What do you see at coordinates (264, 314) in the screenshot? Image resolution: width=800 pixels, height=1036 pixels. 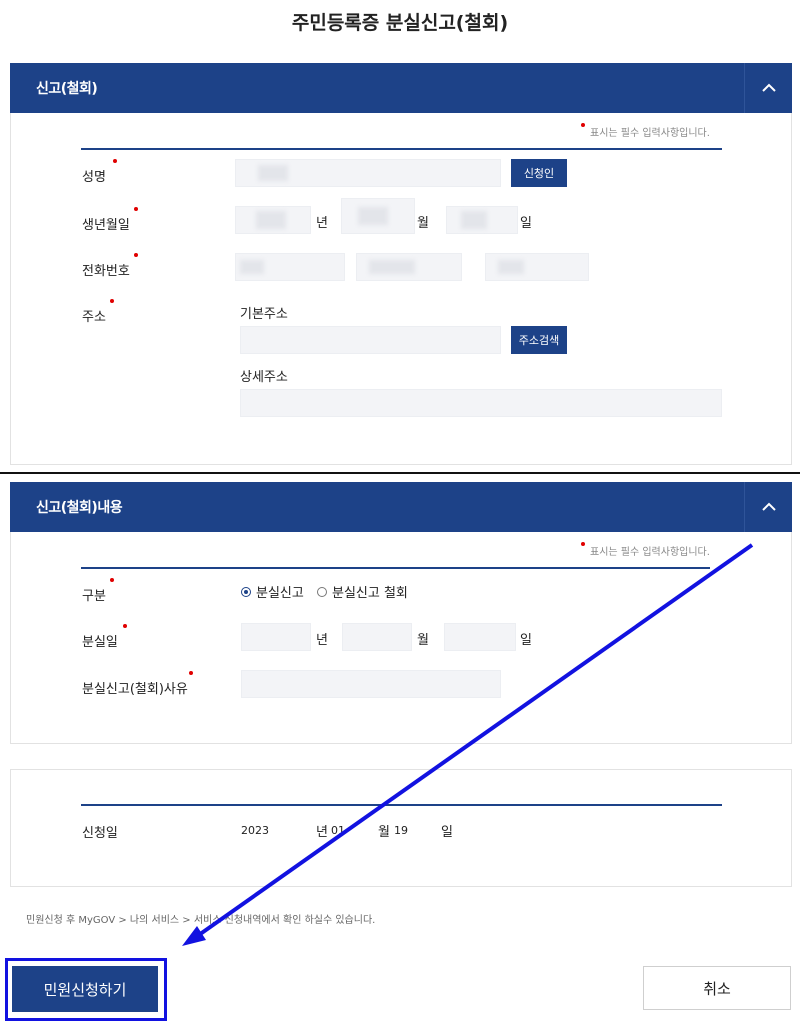 I see `basic-address-label: 기본주소` at bounding box center [264, 314].